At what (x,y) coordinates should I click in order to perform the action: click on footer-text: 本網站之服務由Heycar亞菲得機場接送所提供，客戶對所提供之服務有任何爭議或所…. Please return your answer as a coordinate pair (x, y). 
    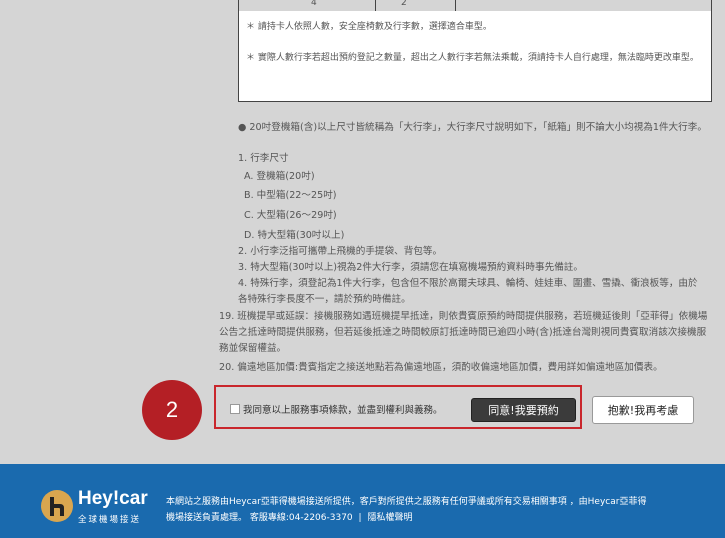
    Looking at the image, I should click on (436, 510).